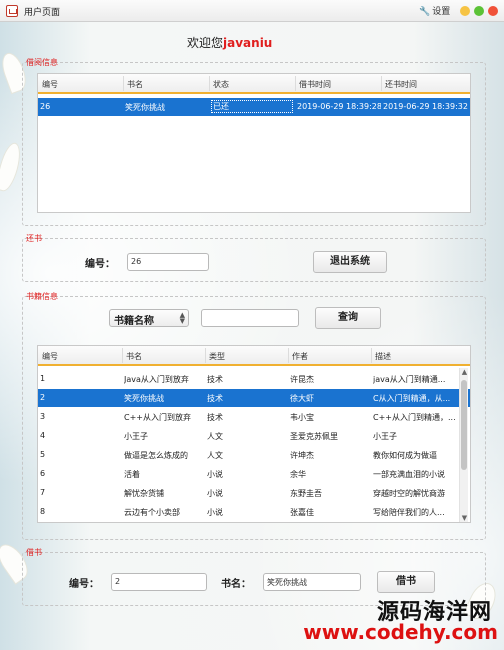  I want to click on welcome-text: 欢迎您, so click(205, 43).